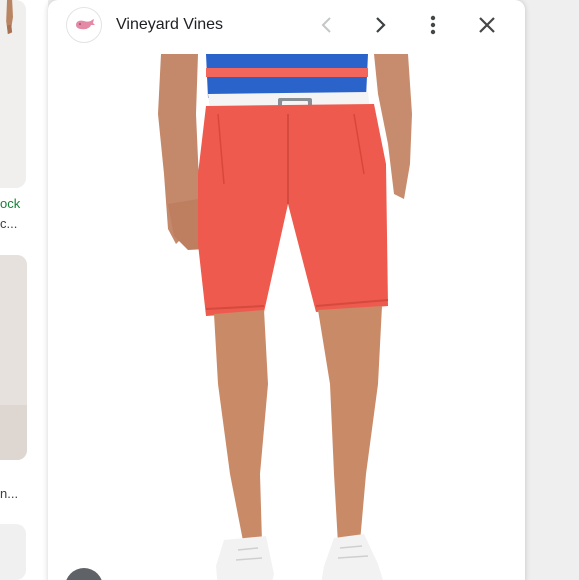 This screenshot has height=580, width=579. Describe the element at coordinates (10, 204) in the screenshot. I see `result-source-label: ock` at that location.